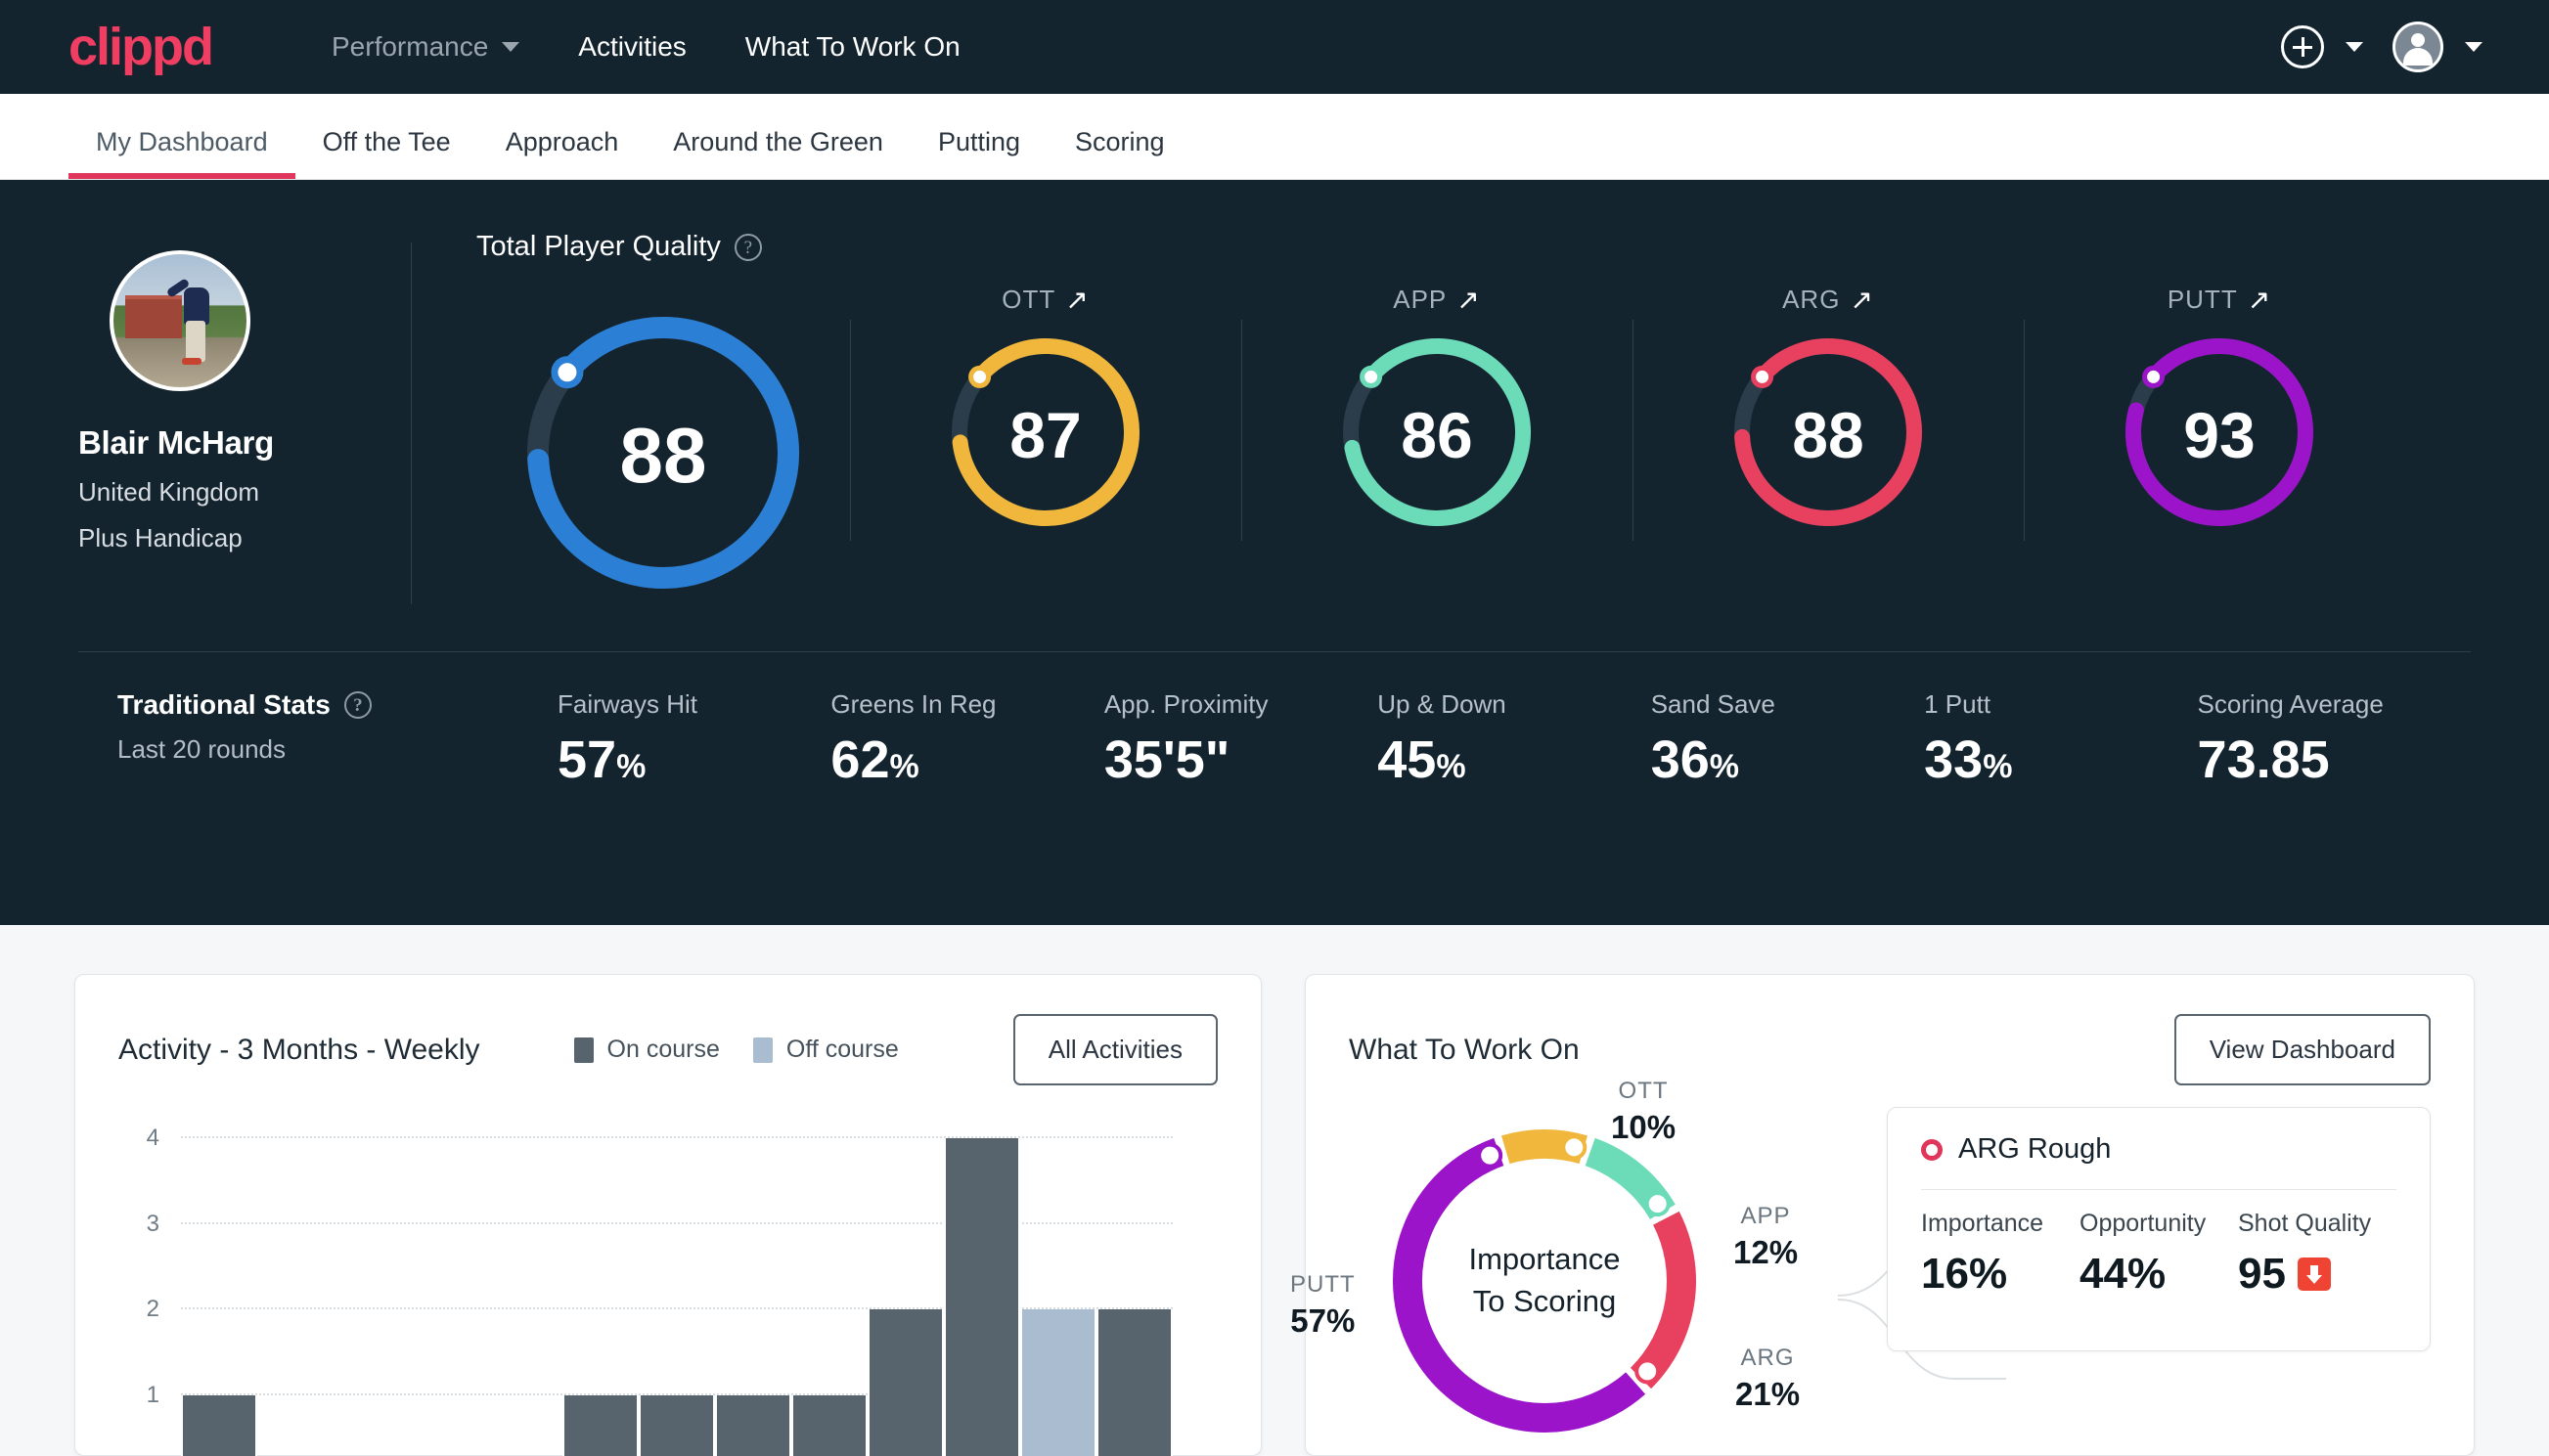  What do you see at coordinates (153, 1223) in the screenshot?
I see `y-axis-tick: 3` at bounding box center [153, 1223].